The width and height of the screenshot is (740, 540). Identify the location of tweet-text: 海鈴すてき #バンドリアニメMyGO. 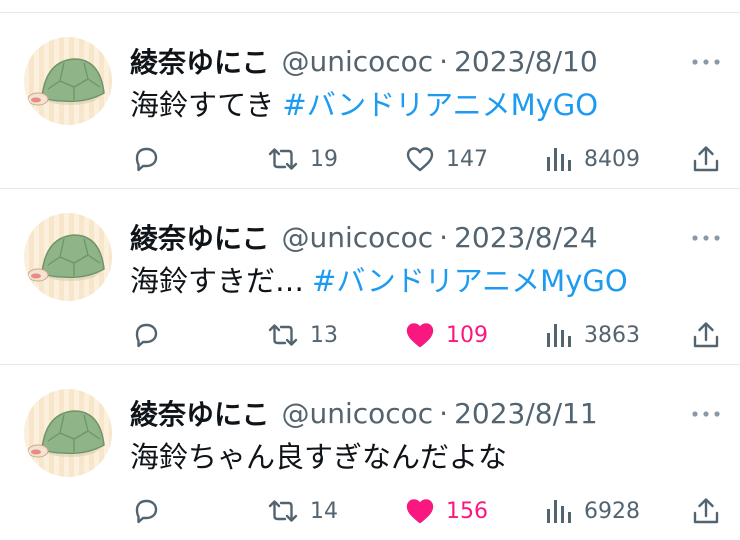
(364, 105).